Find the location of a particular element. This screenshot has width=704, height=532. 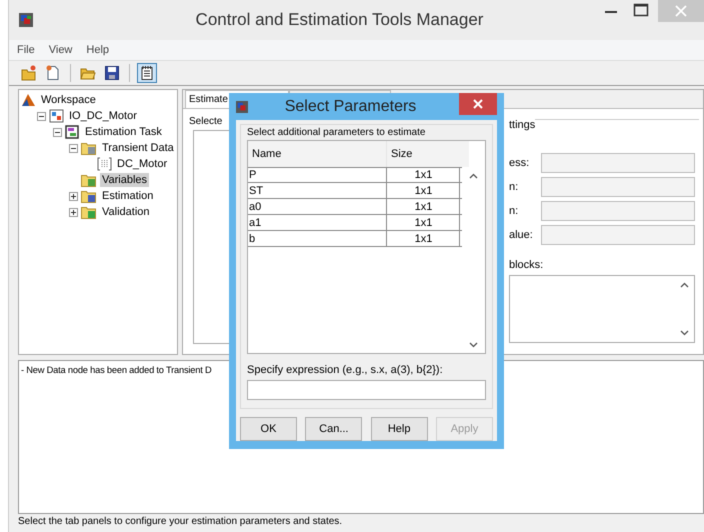

group-label: ttings is located at coordinates (522, 125).